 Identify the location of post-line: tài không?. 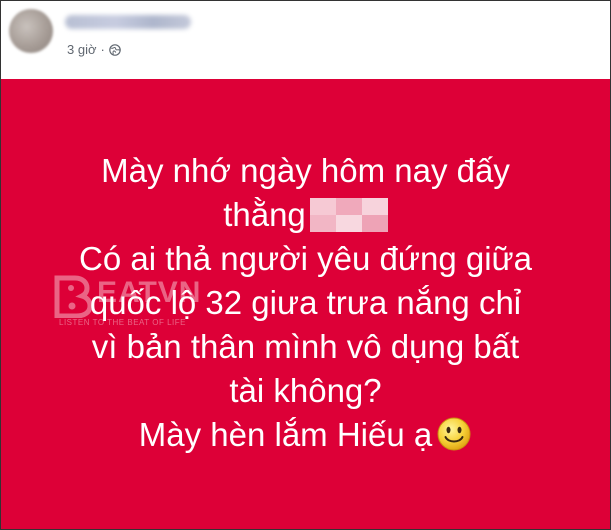
(305, 391).